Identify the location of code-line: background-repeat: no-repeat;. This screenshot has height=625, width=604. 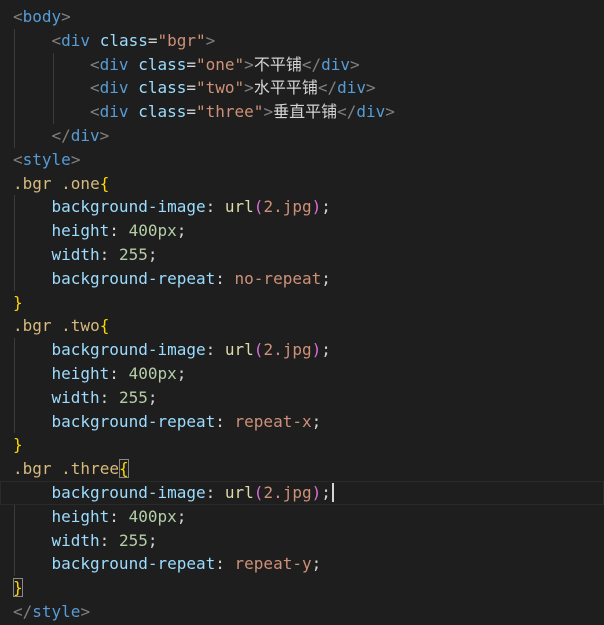
(302, 279).